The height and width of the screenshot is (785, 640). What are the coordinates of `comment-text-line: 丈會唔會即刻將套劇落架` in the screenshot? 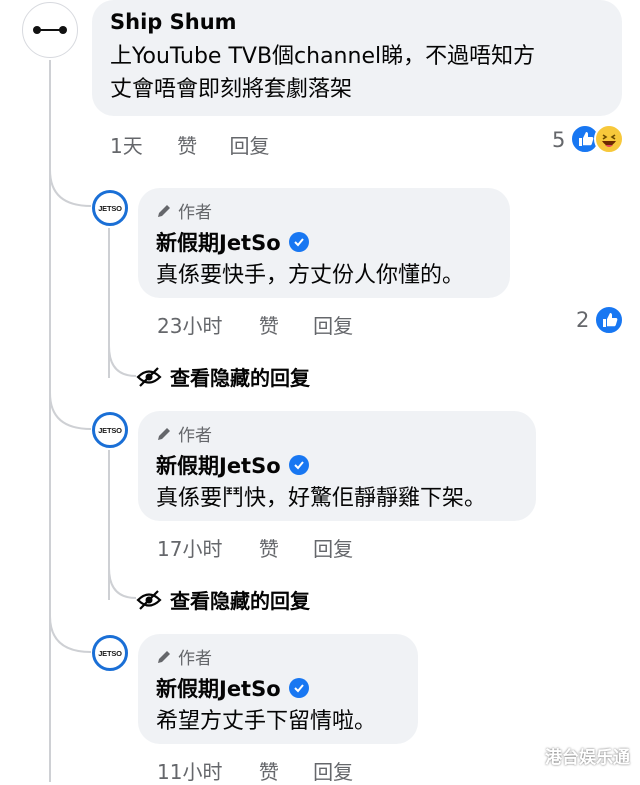 It's located at (231, 89).